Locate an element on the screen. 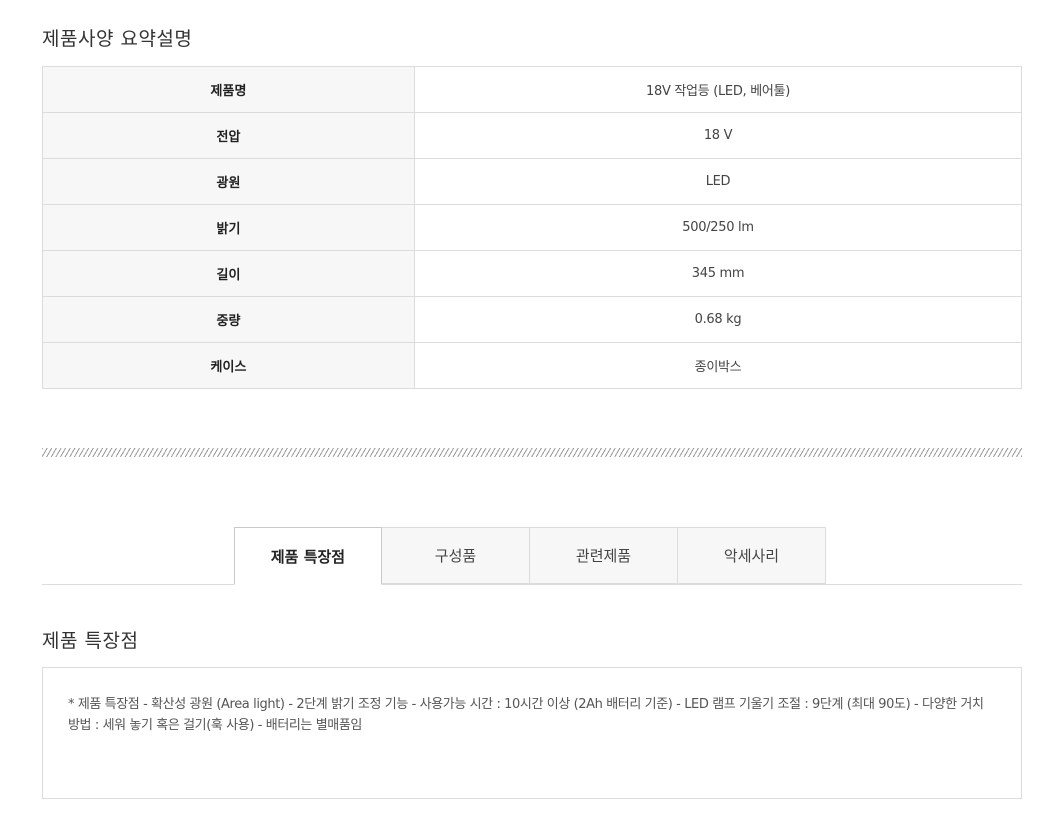  spec-value-case: 종이박스 is located at coordinates (718, 367).